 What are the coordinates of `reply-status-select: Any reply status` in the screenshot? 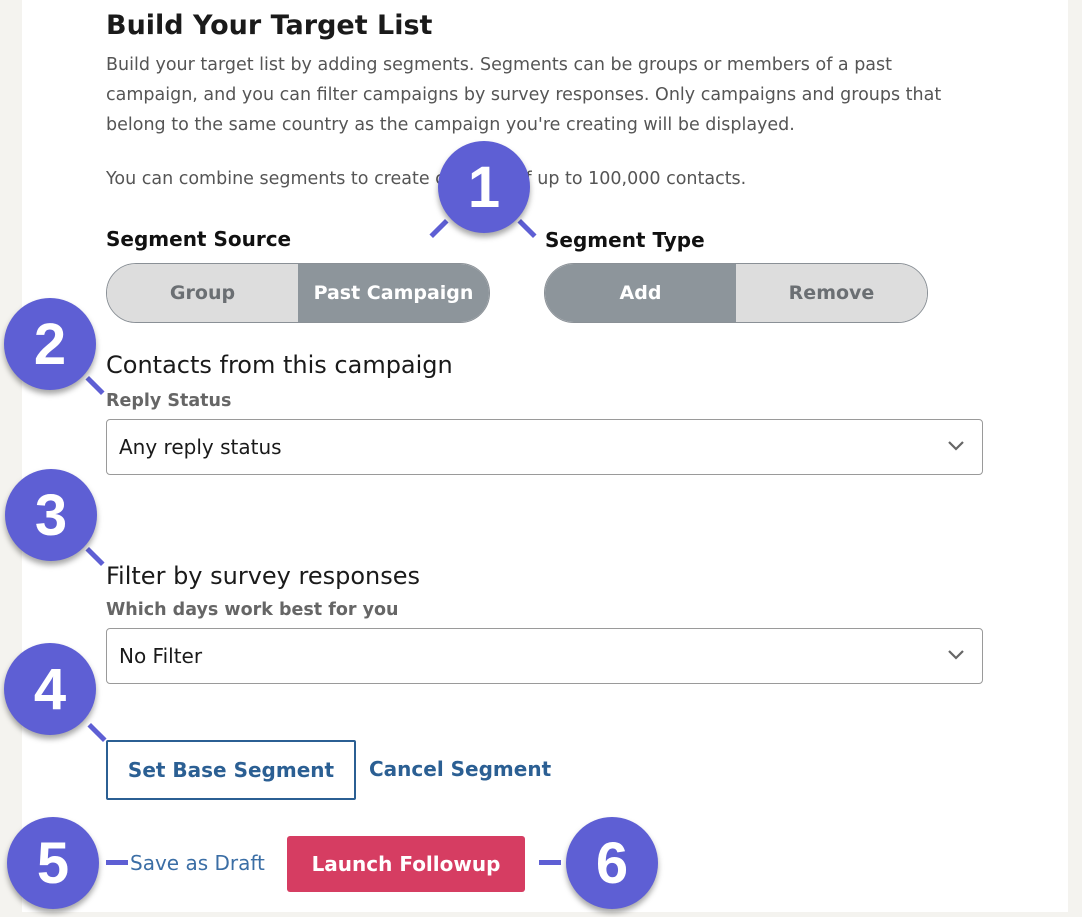 It's located at (544, 447).